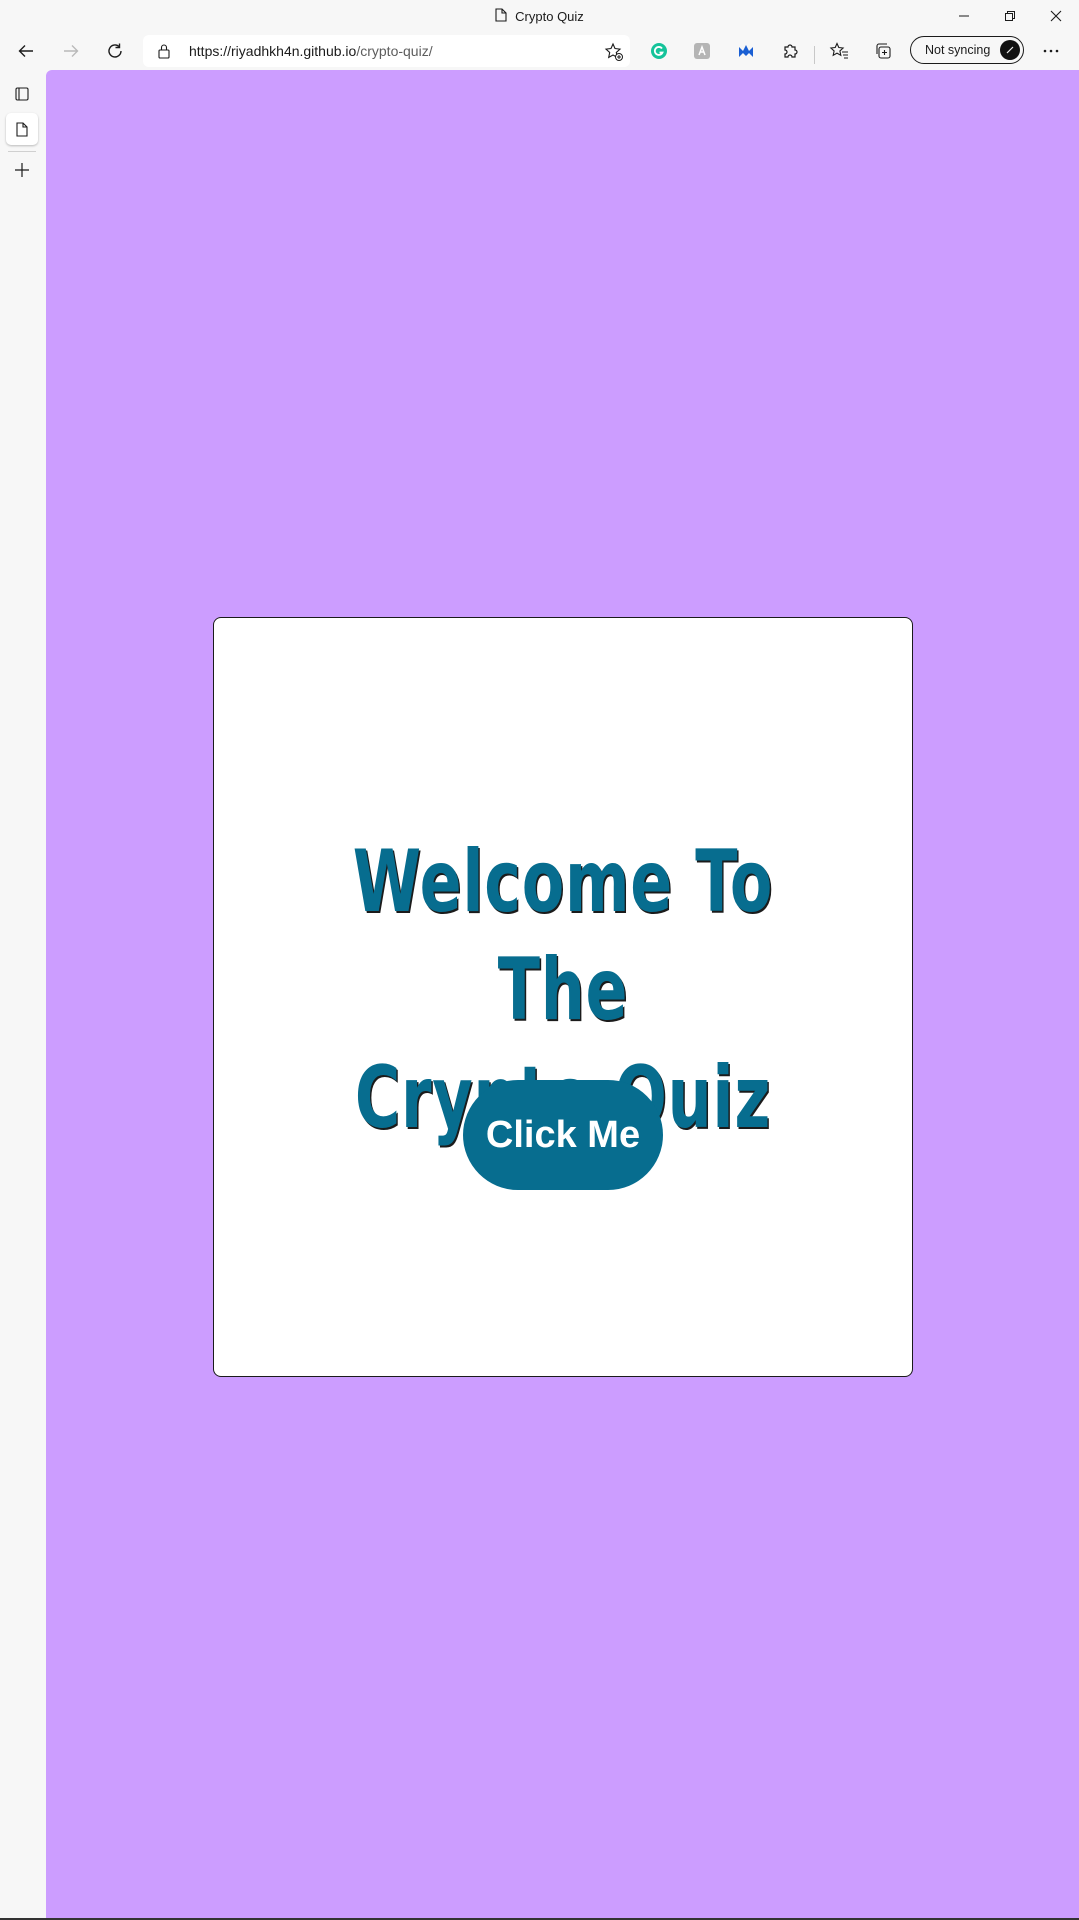  Describe the element at coordinates (22, 151) in the screenshot. I see `sidebar-divider` at that location.